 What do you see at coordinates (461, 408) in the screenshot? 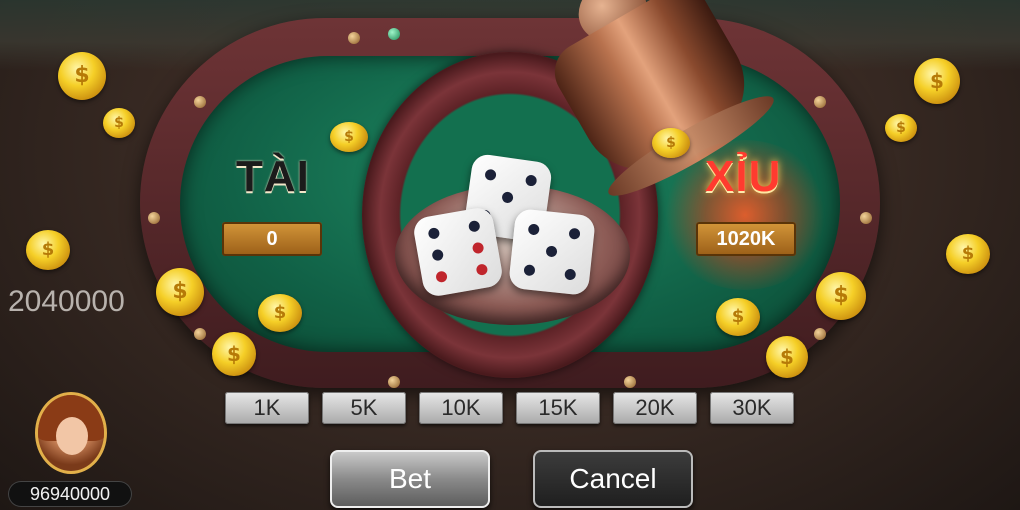
I see `chip-button: 10K` at bounding box center [461, 408].